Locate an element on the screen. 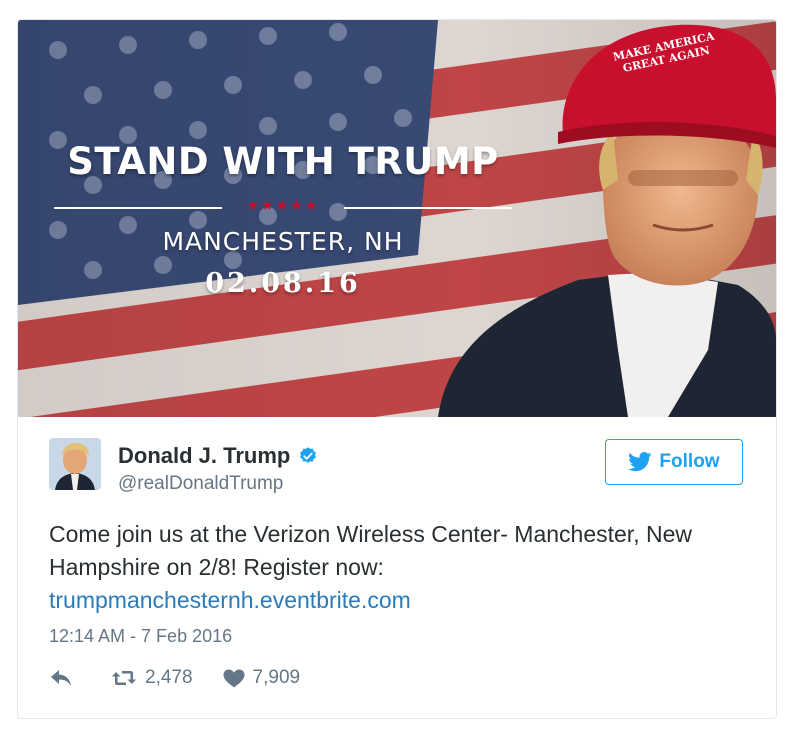 The height and width of the screenshot is (738, 799). follow-button: Follow is located at coordinates (674, 462).